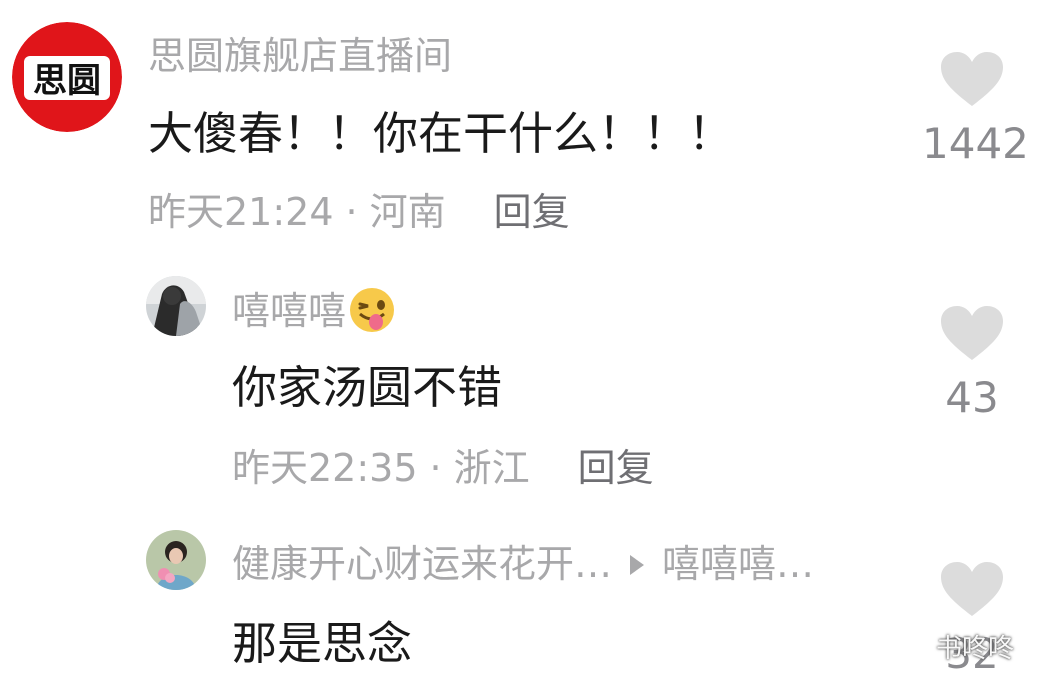  Describe the element at coordinates (322, 643) in the screenshot. I see `comment-text: 那是思念` at that location.